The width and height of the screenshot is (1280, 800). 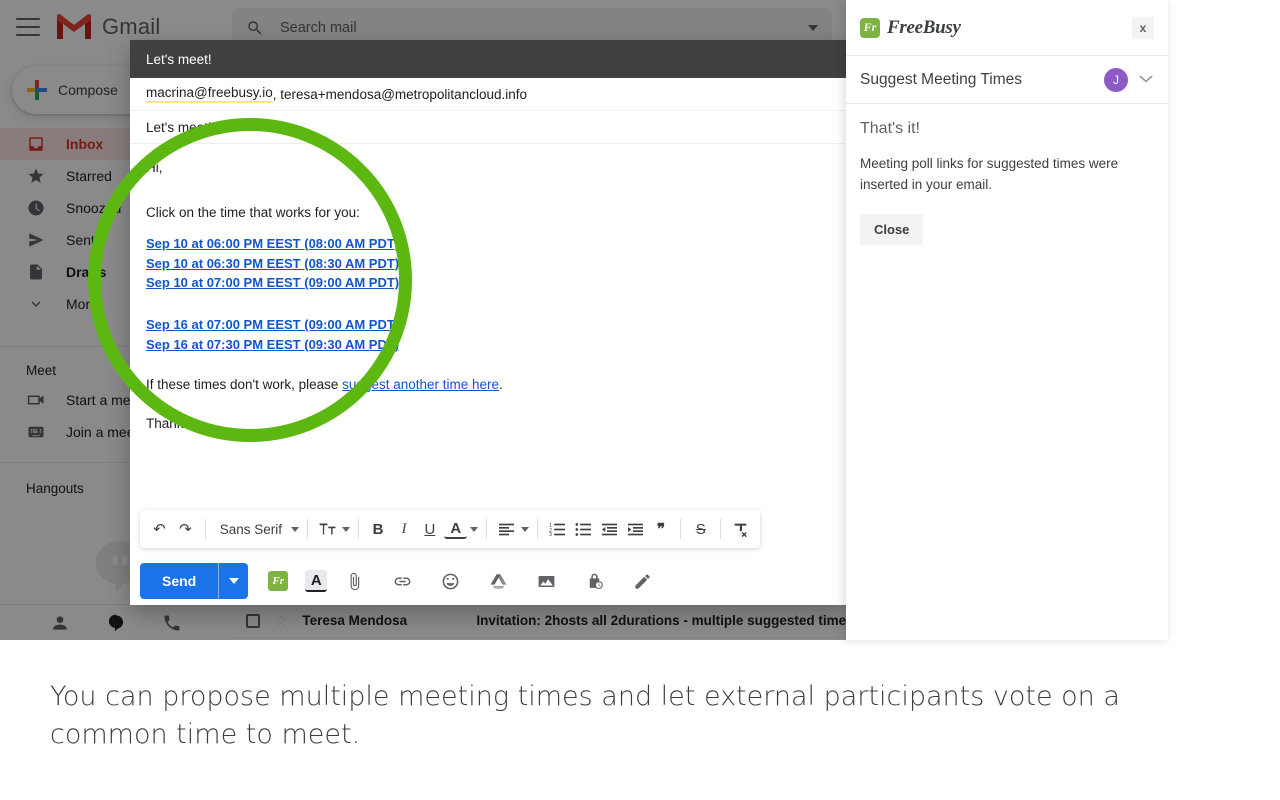 I want to click on close-button: Close, so click(x=892, y=229).